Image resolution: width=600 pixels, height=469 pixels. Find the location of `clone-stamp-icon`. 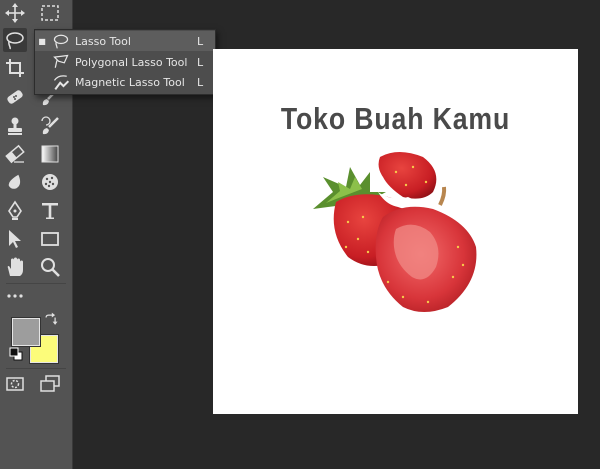

clone-stamp-icon is located at coordinates (15, 126).